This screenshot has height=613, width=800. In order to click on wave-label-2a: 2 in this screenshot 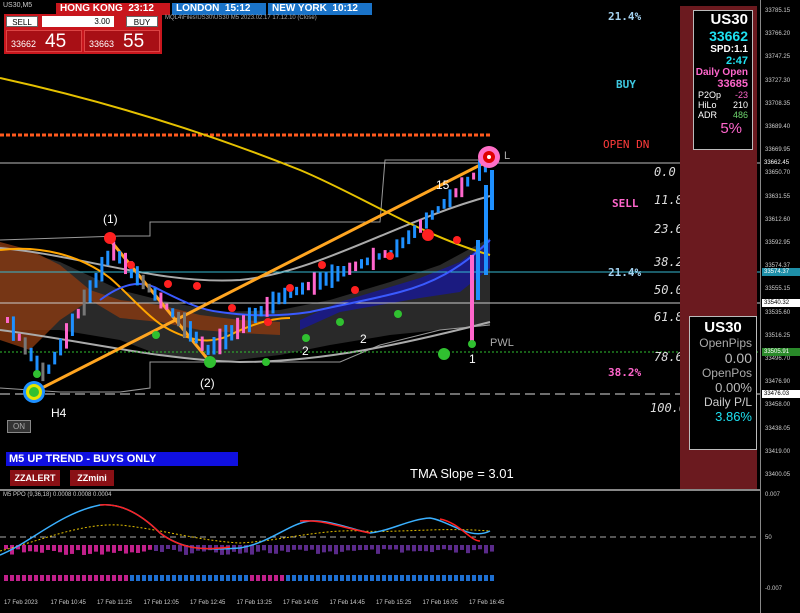, I will do `click(305, 351)`.